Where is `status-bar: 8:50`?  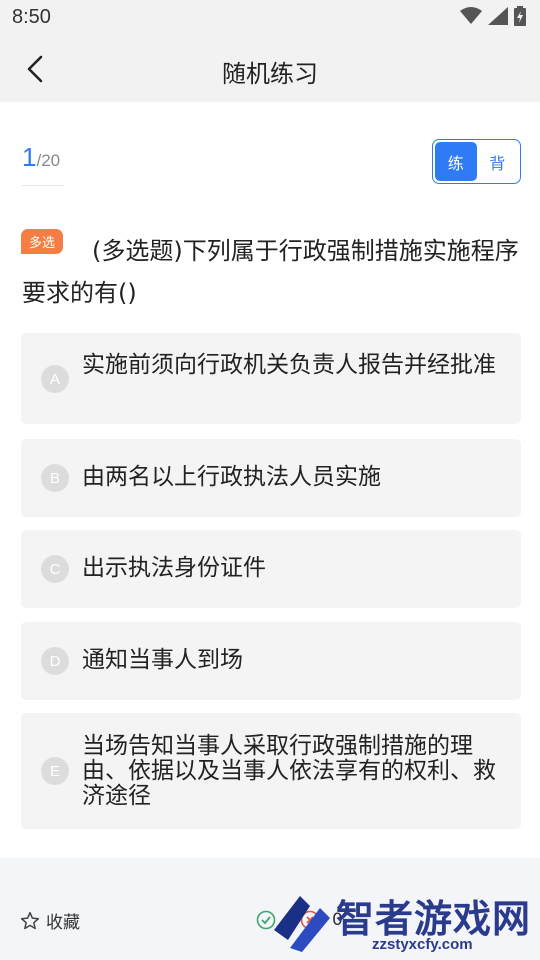 status-bar: 8:50 is located at coordinates (270, 18).